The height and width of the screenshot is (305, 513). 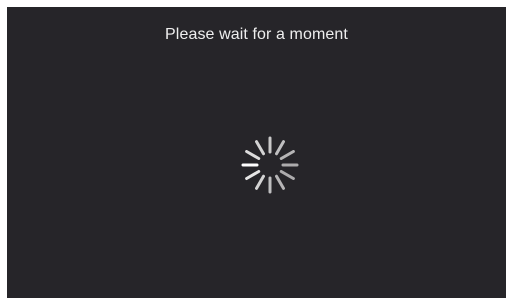 What do you see at coordinates (270, 165) in the screenshot?
I see `loading-spinner-icon` at bounding box center [270, 165].